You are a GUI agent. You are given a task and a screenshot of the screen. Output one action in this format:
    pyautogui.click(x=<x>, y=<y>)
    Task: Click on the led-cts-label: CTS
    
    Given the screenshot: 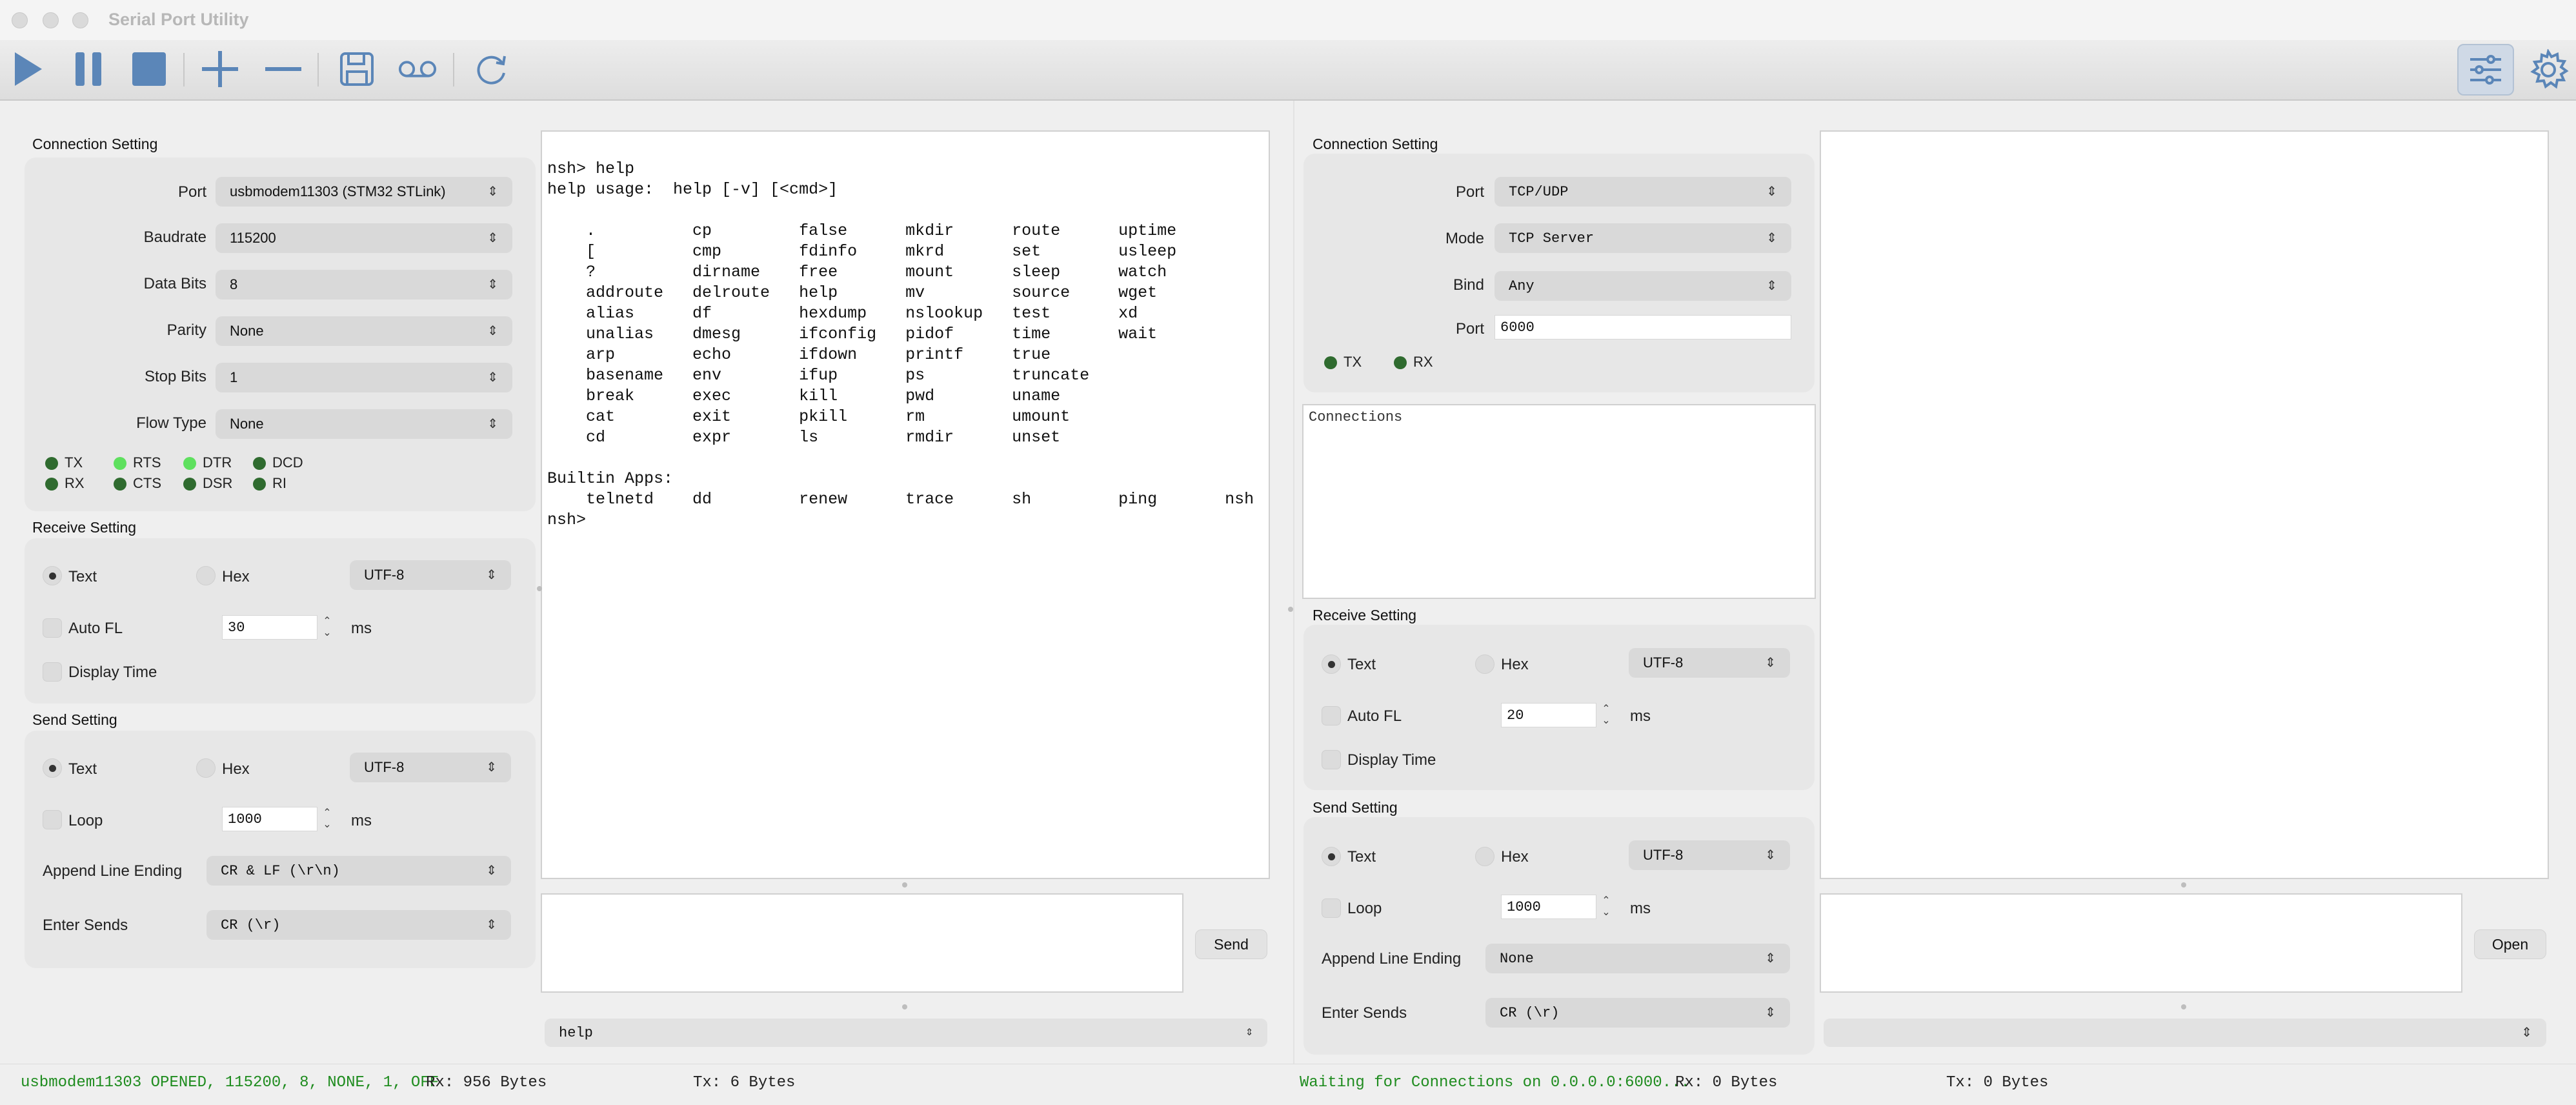 What is the action you would take?
    pyautogui.click(x=147, y=483)
    